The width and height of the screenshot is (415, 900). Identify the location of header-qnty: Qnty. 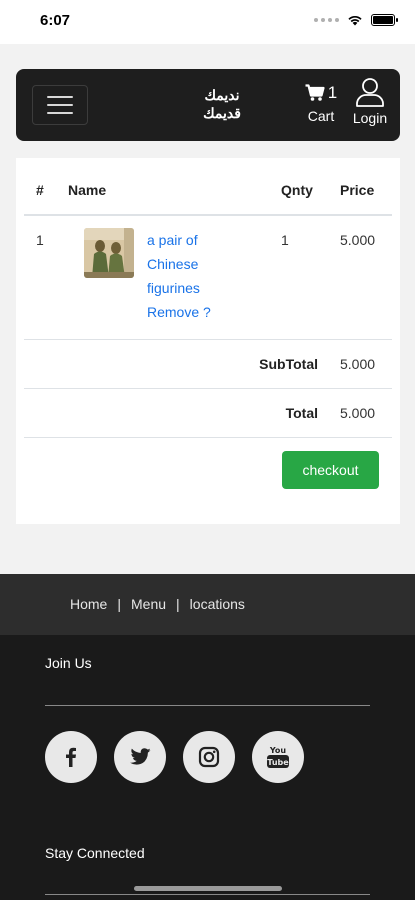
(297, 190).